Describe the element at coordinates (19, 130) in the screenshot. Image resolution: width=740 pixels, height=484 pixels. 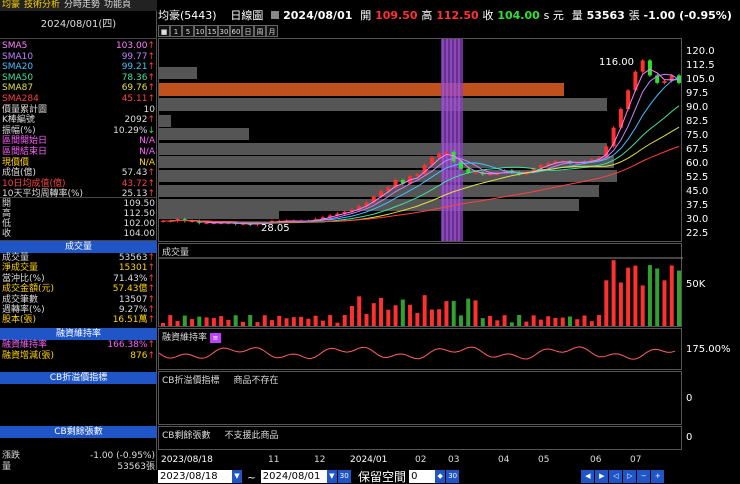
I see `indicator-label: 振幅(%)` at that location.